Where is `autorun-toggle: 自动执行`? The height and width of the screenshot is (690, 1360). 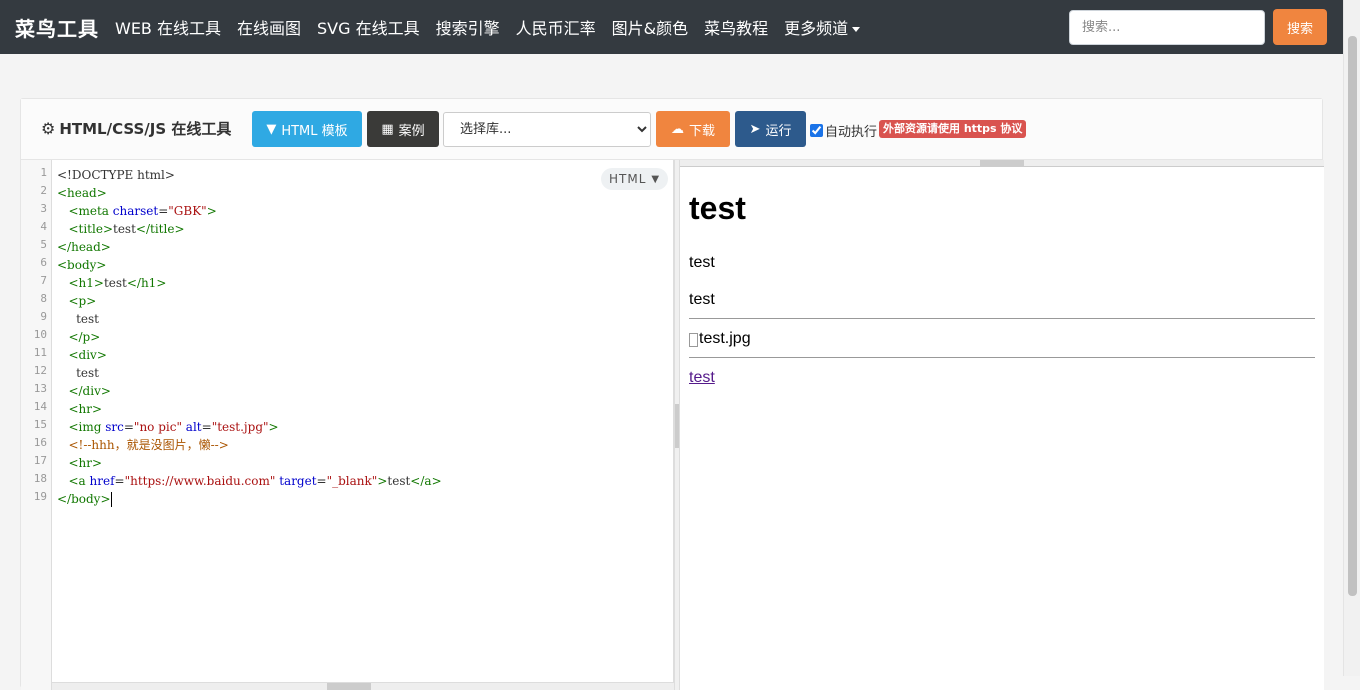 autorun-toggle: 自动执行 is located at coordinates (843, 130).